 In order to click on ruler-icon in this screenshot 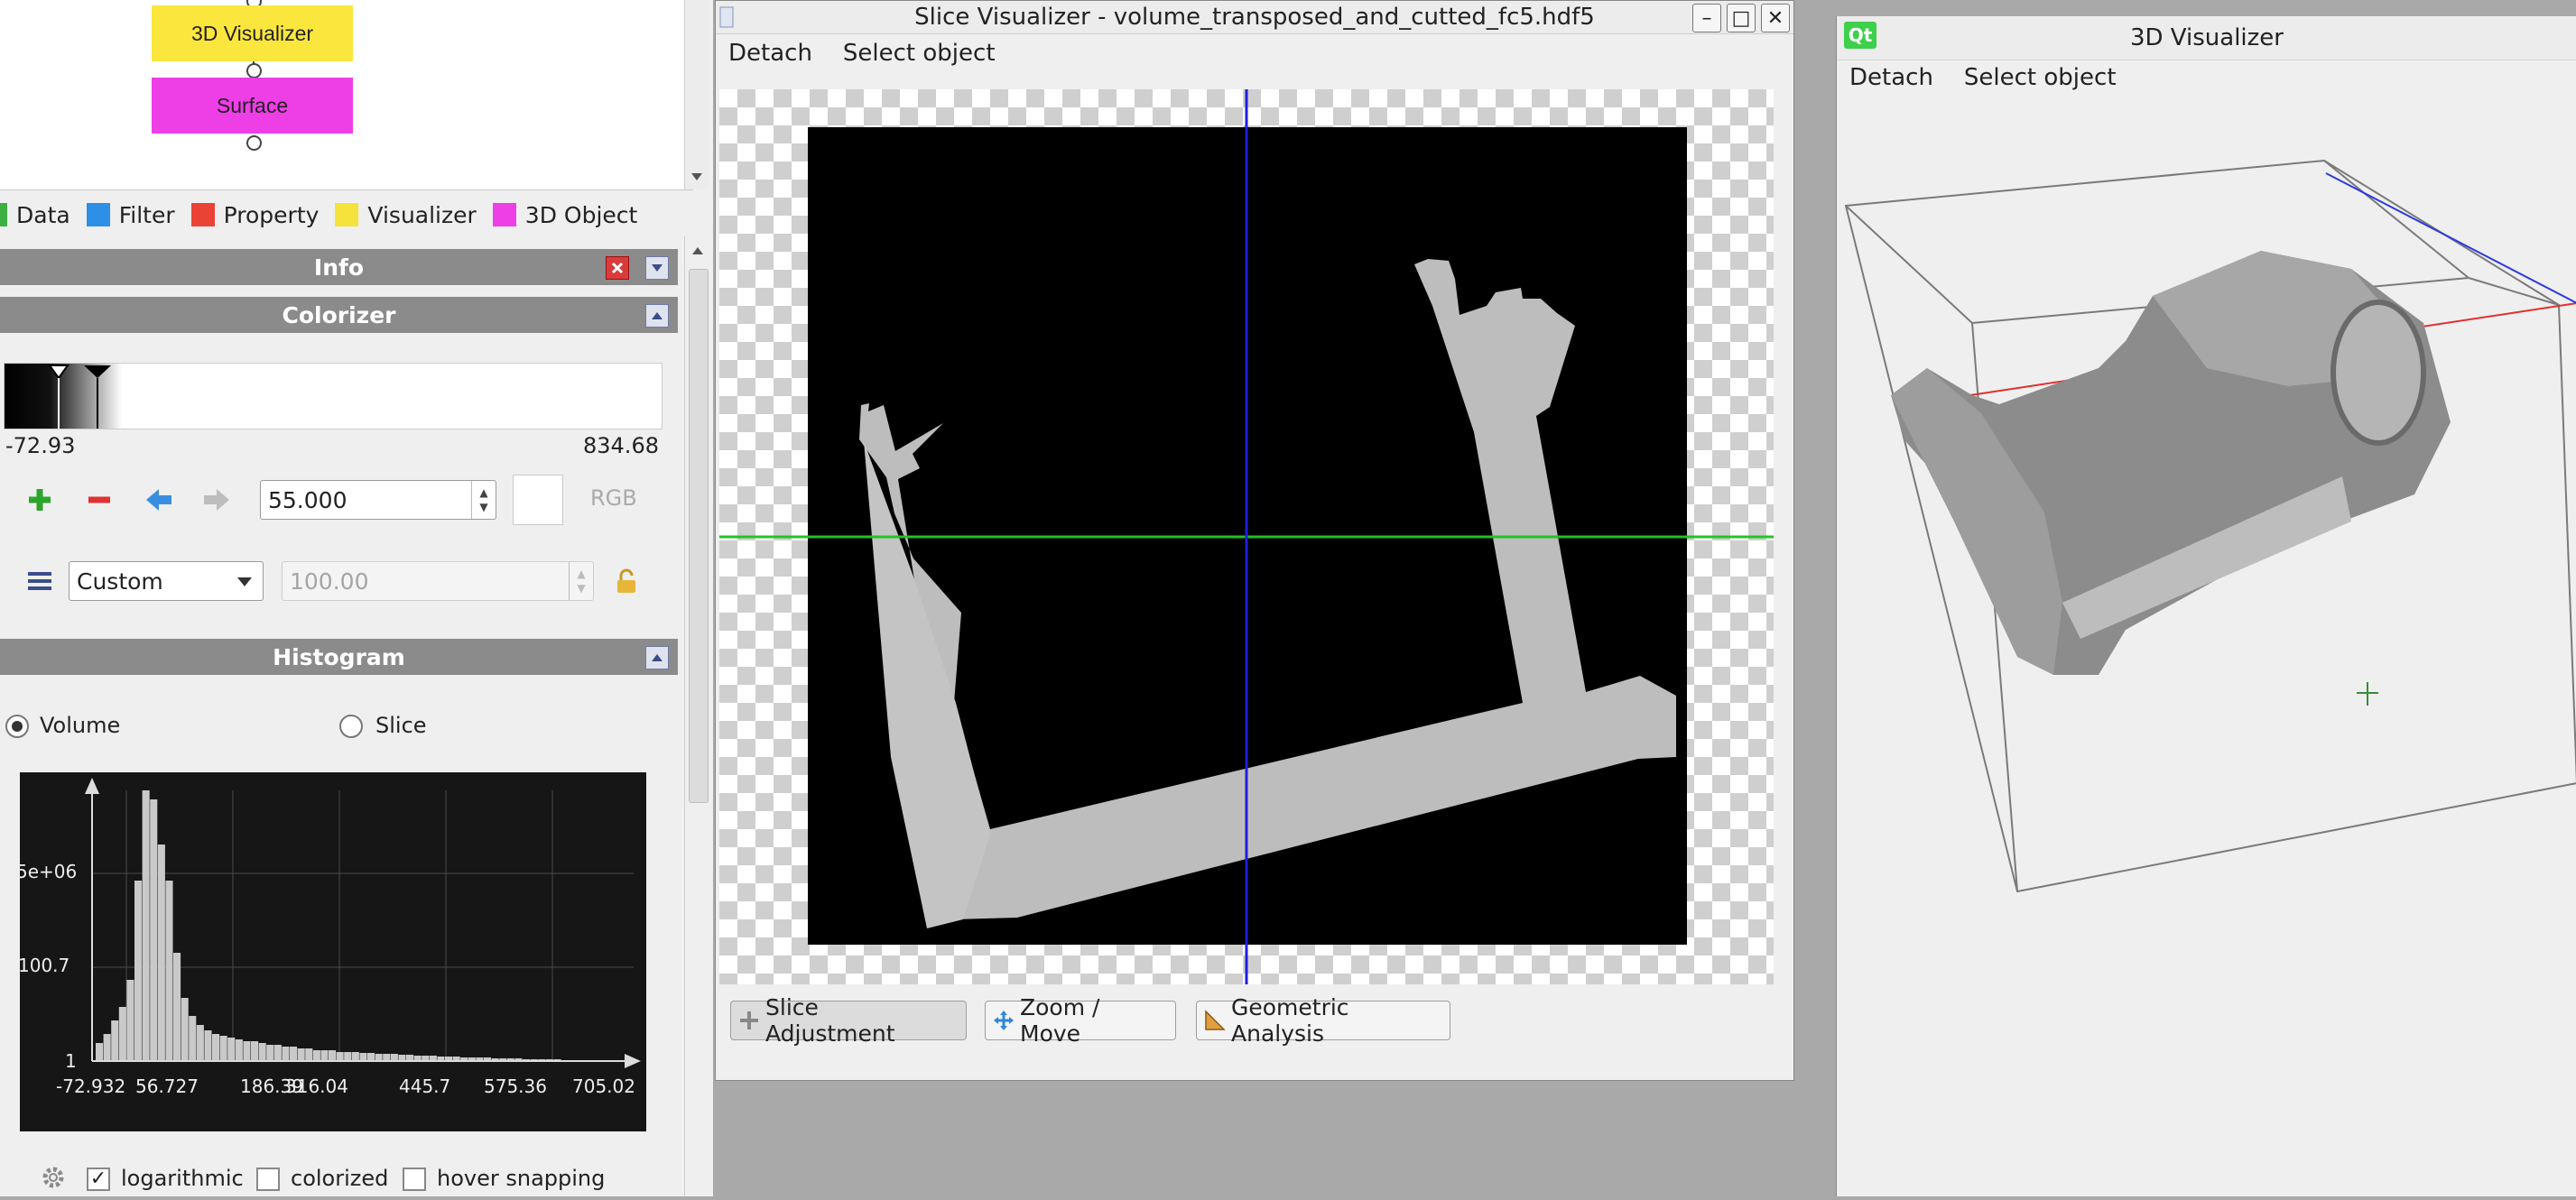, I will do `click(1215, 1020)`.